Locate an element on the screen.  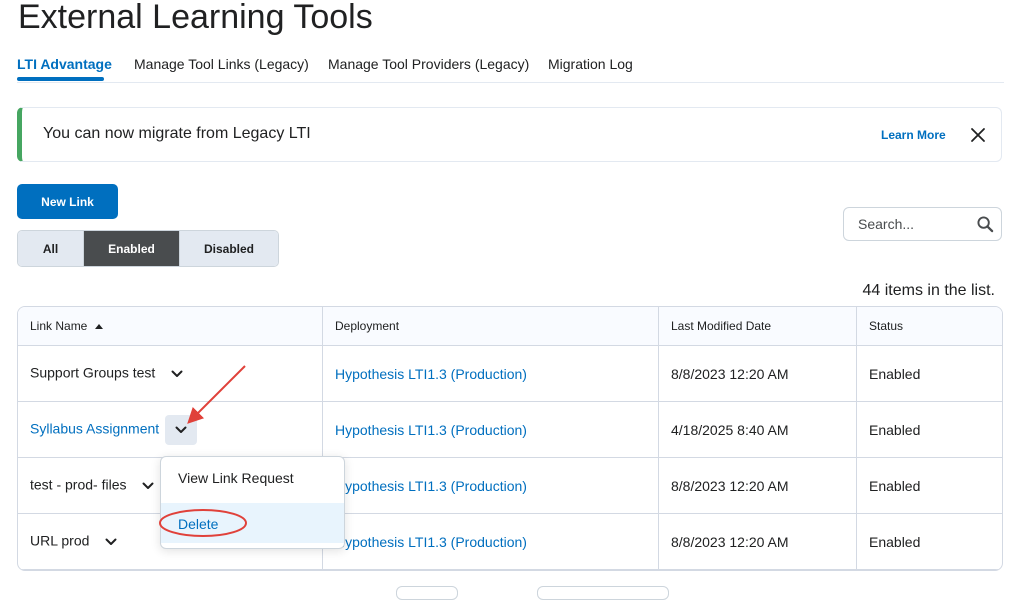
link-name: test - prod- files is located at coordinates (78, 484).